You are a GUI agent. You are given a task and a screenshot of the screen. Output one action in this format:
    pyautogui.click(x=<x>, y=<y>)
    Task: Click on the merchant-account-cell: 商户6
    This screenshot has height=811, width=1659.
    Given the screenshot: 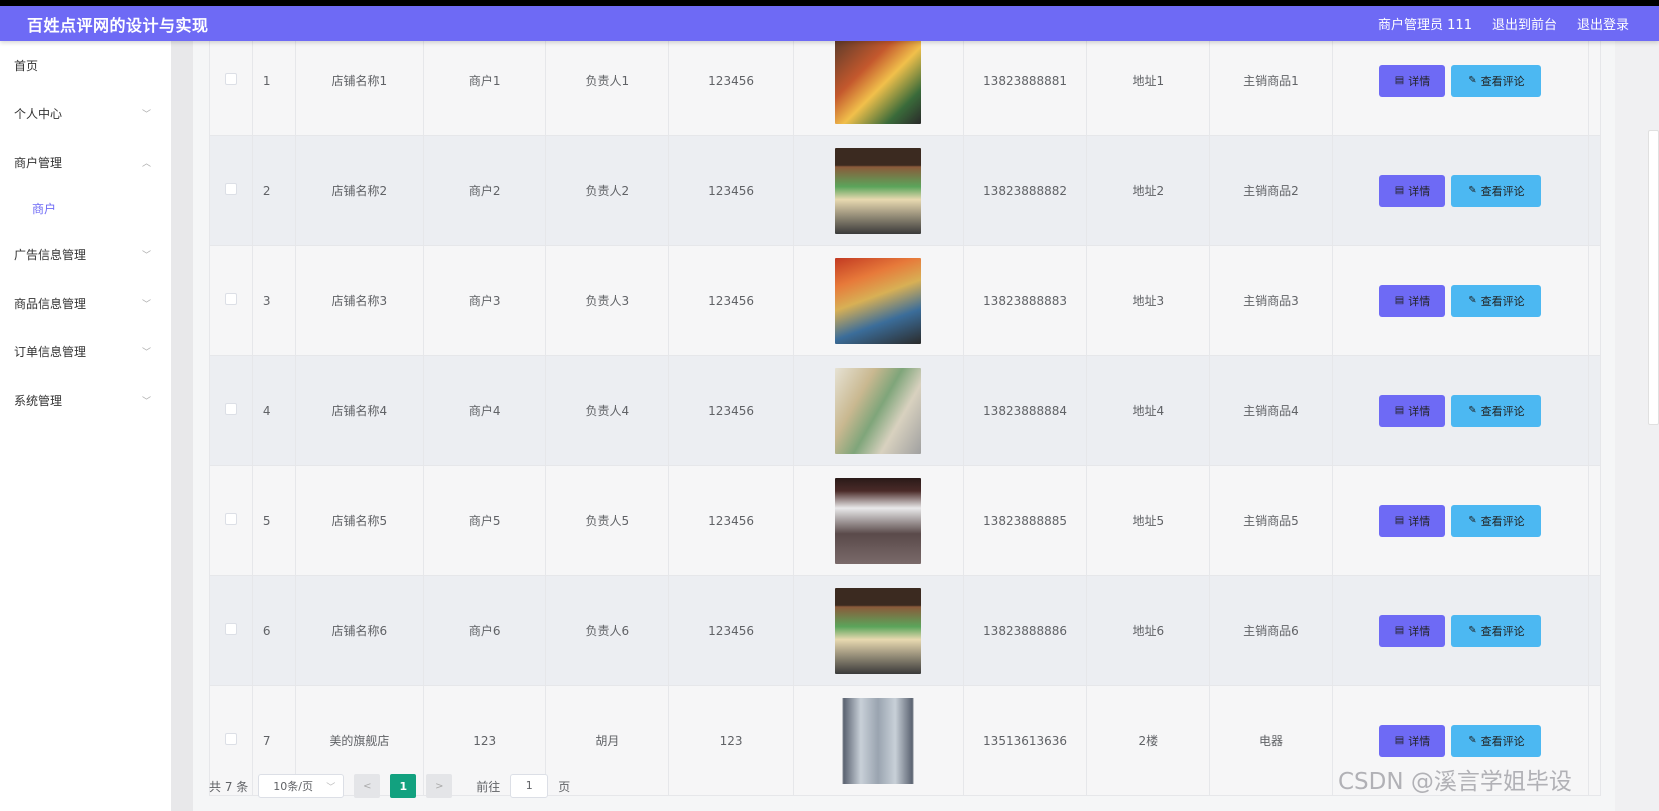 What is the action you would take?
    pyautogui.click(x=485, y=630)
    